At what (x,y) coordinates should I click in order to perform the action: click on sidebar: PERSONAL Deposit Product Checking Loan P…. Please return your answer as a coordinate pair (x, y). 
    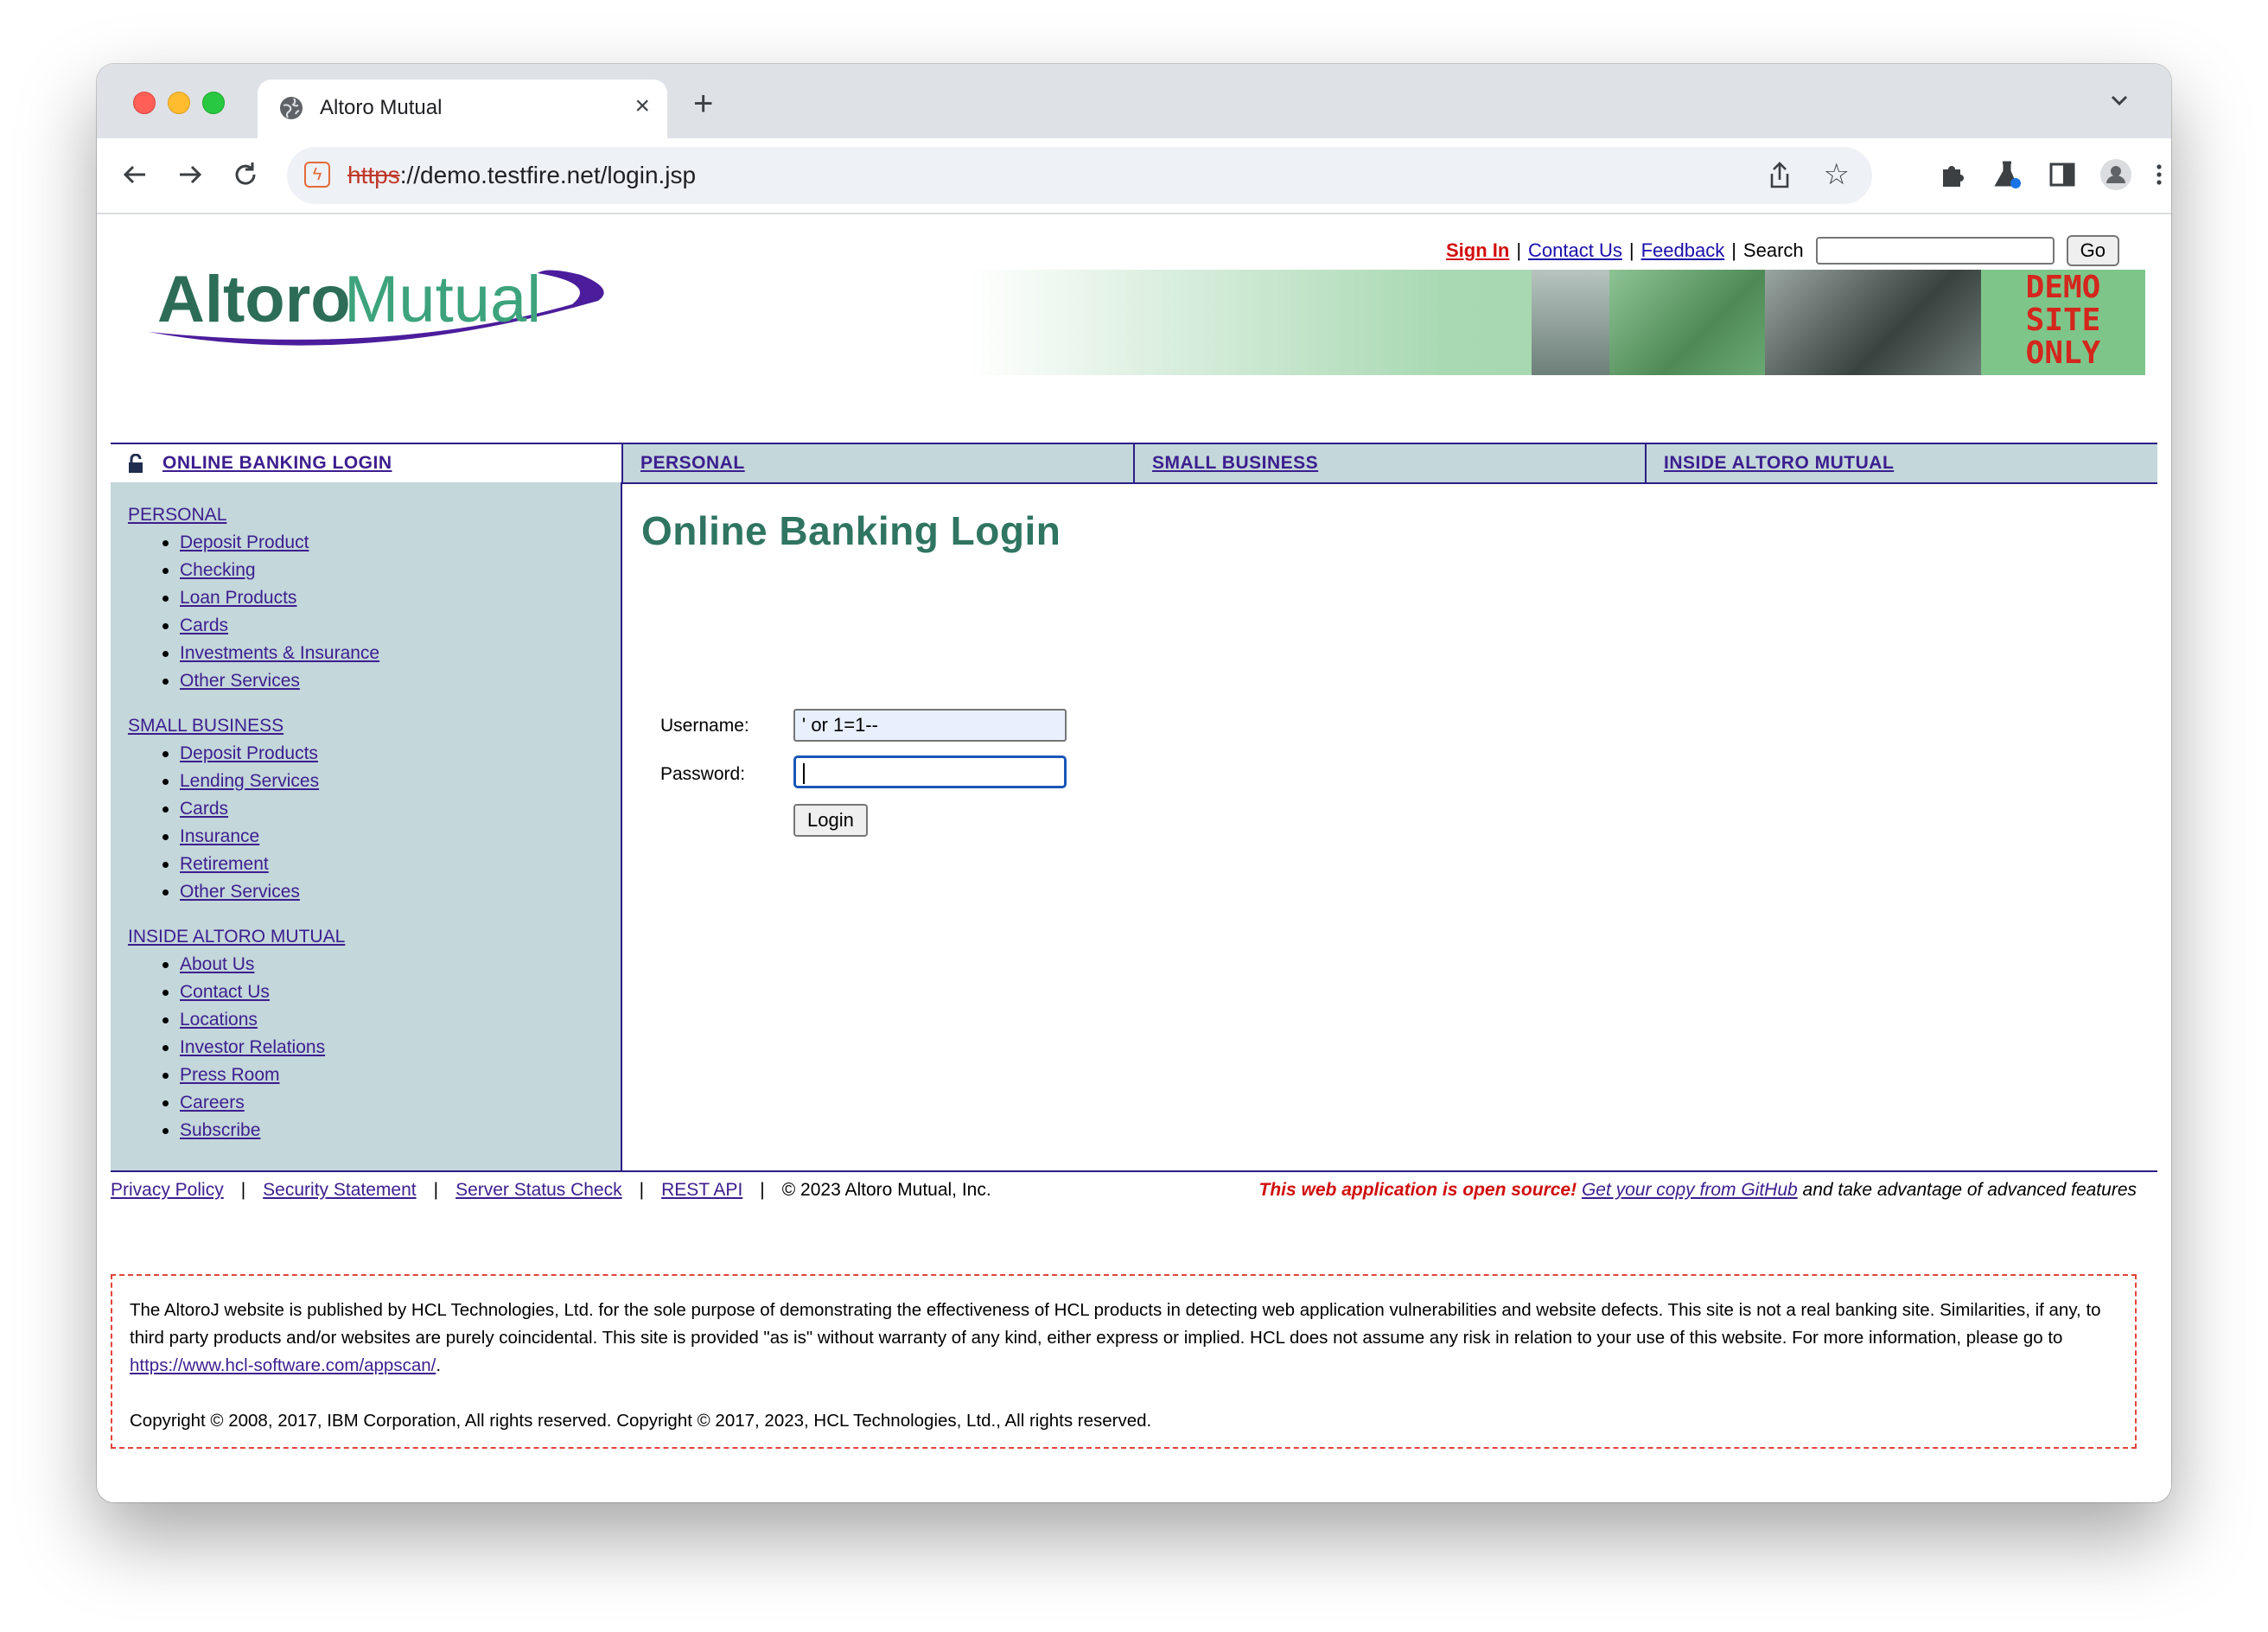
    Looking at the image, I should click on (366, 826).